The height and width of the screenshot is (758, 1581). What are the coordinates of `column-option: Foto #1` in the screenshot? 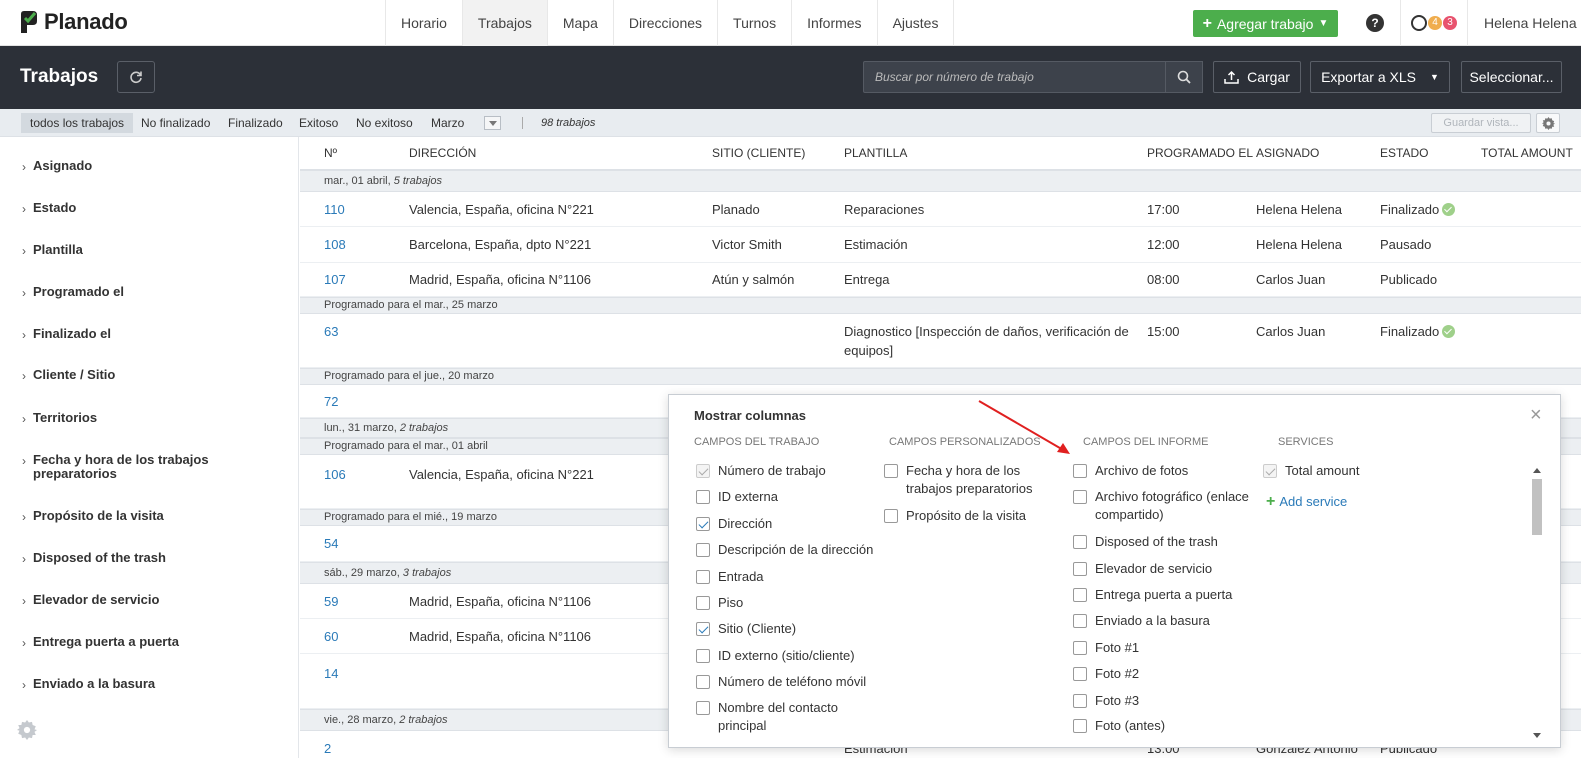 It's located at (1106, 648).